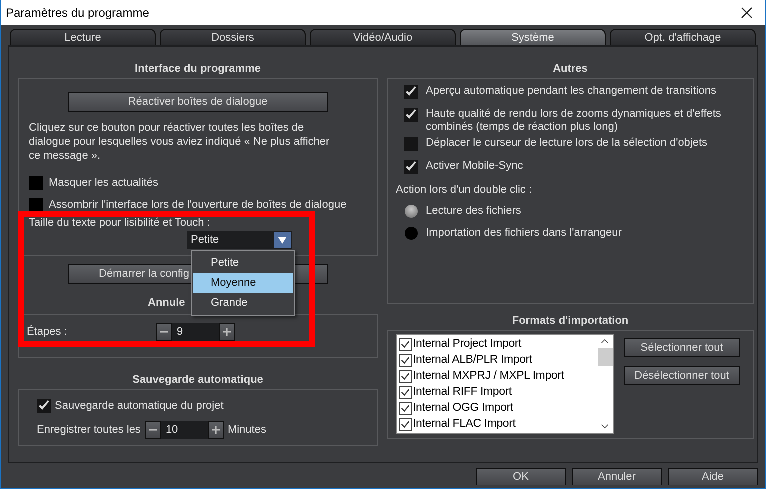 This screenshot has width=766, height=489. What do you see at coordinates (570, 69) in the screenshot?
I see `section-heading: Autres` at bounding box center [570, 69].